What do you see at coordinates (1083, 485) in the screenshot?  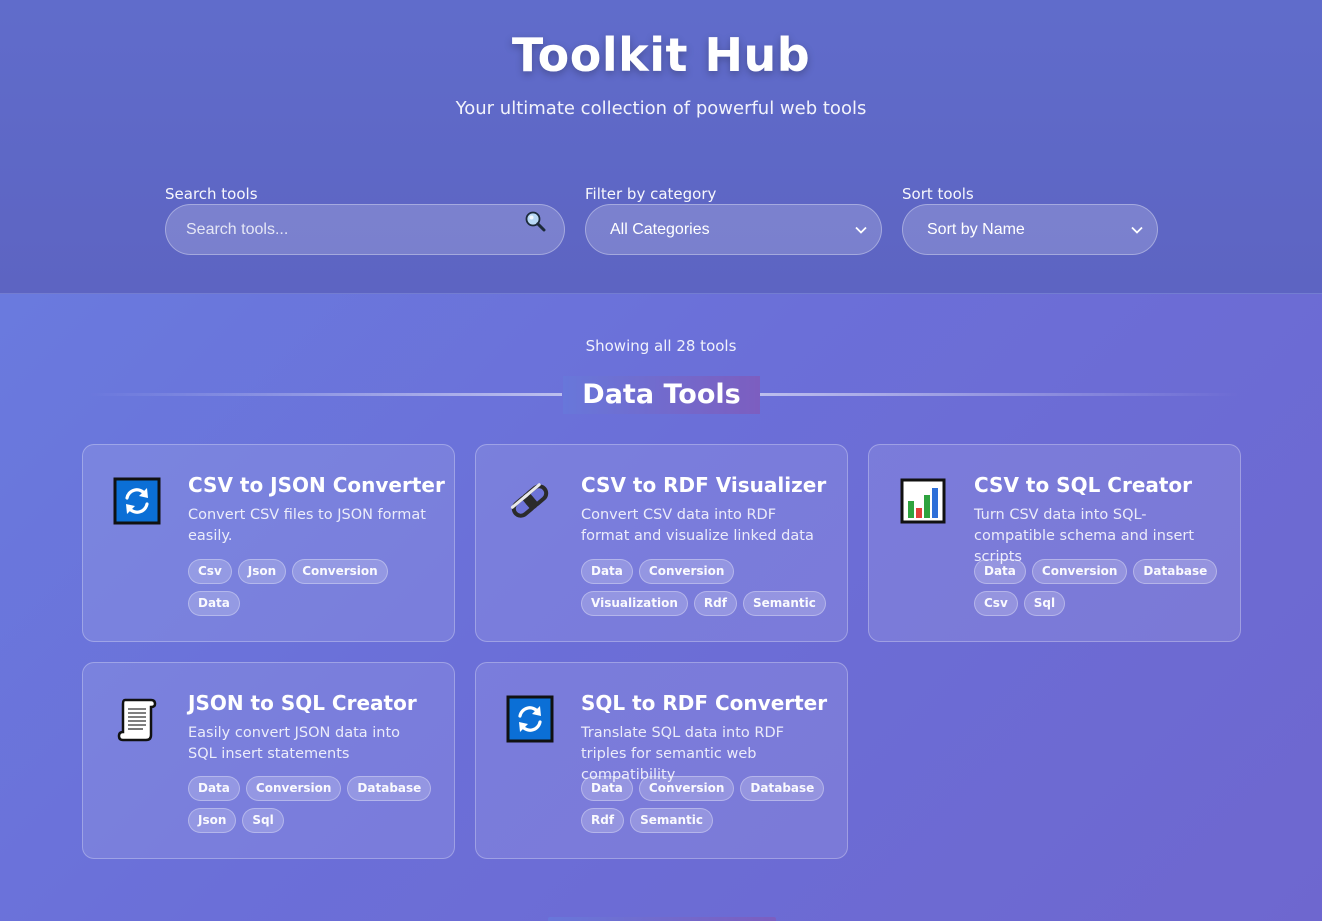 I see `tool-title: CSV to SQL Creator` at bounding box center [1083, 485].